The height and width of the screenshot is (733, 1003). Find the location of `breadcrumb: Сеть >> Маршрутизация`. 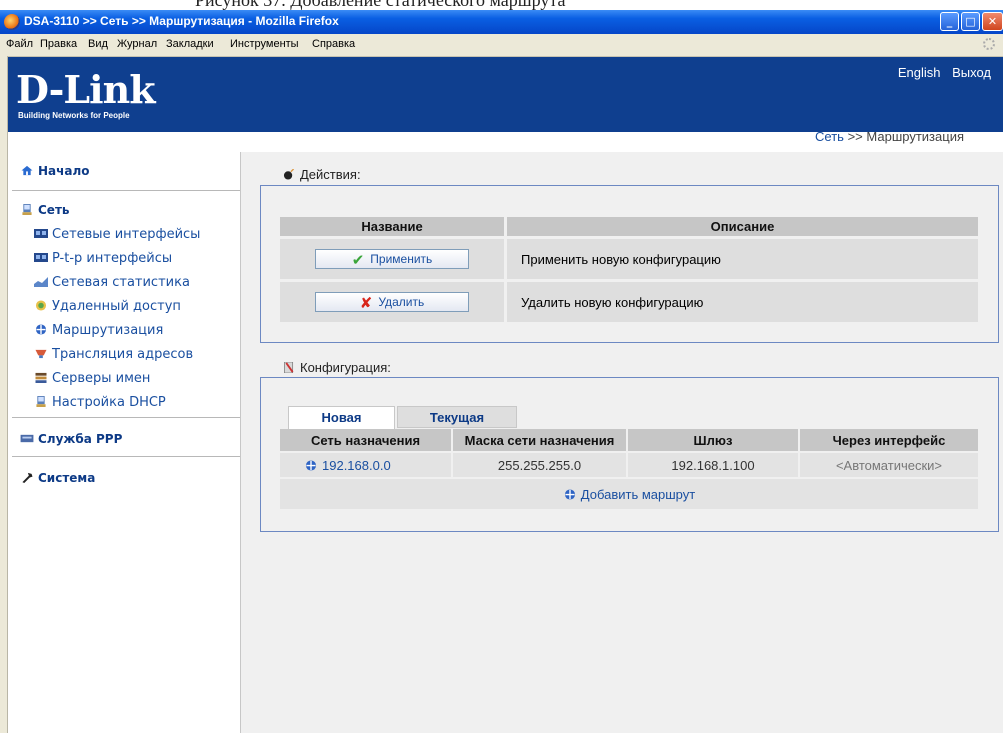

breadcrumb: Сеть >> Маршрутизация is located at coordinates (889, 136).